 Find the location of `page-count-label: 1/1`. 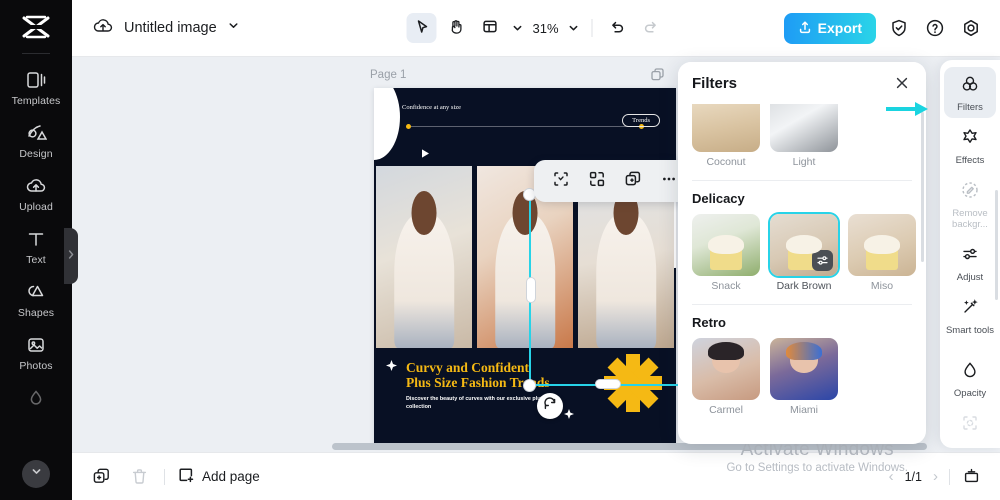

page-count-label: 1/1 is located at coordinates (913, 476).